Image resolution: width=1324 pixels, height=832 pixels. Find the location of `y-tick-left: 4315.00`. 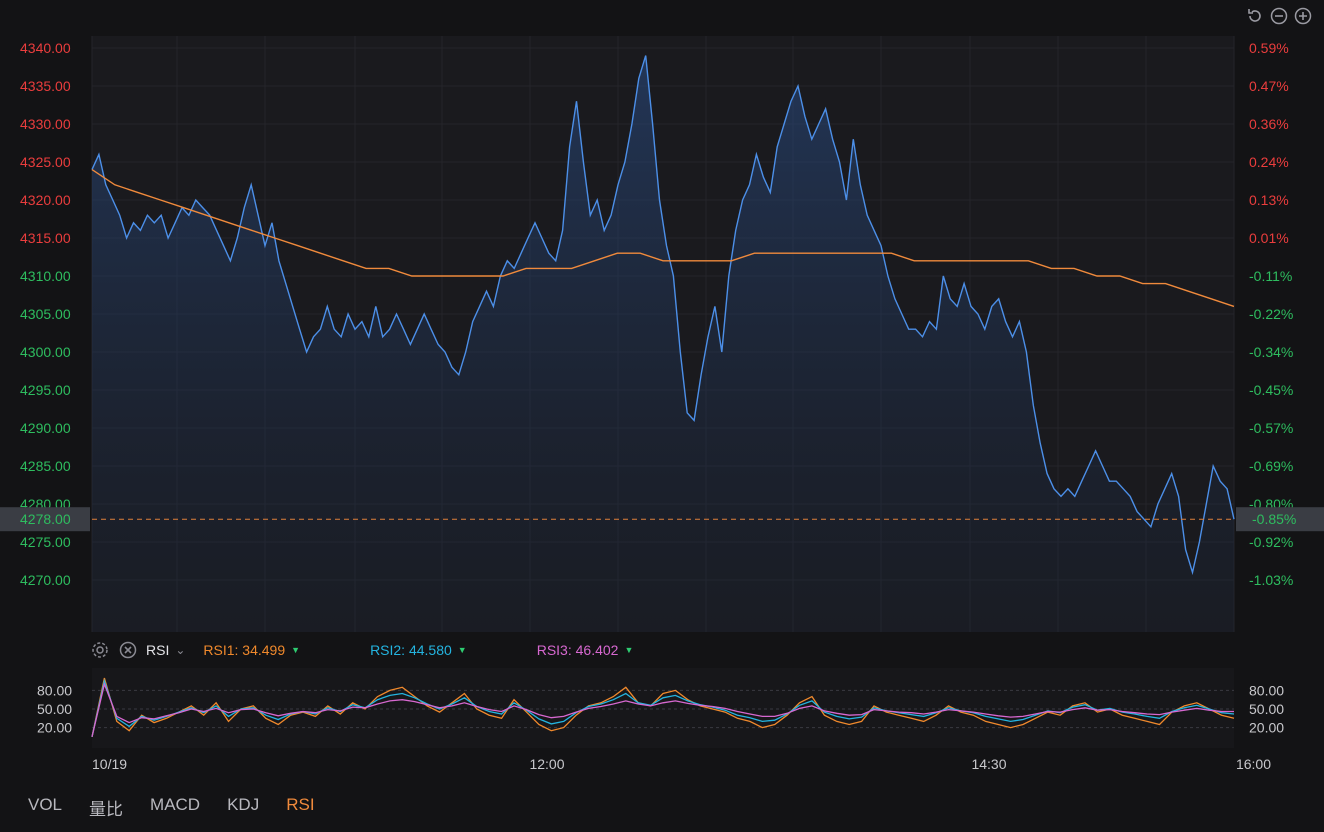

y-tick-left: 4315.00 is located at coordinates (45, 238).